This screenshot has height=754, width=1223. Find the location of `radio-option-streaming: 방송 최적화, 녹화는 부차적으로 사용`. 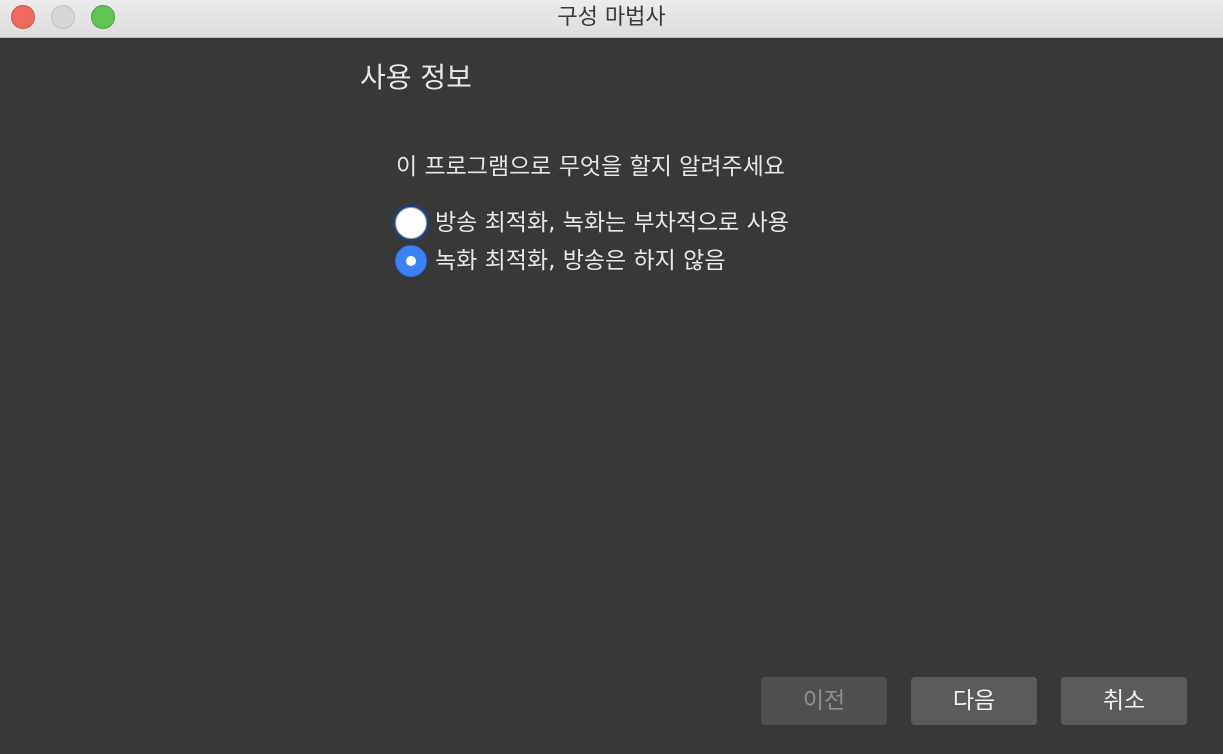

radio-option-streaming: 방송 최적화, 녹화는 부차적으로 사용 is located at coordinates (592, 223).